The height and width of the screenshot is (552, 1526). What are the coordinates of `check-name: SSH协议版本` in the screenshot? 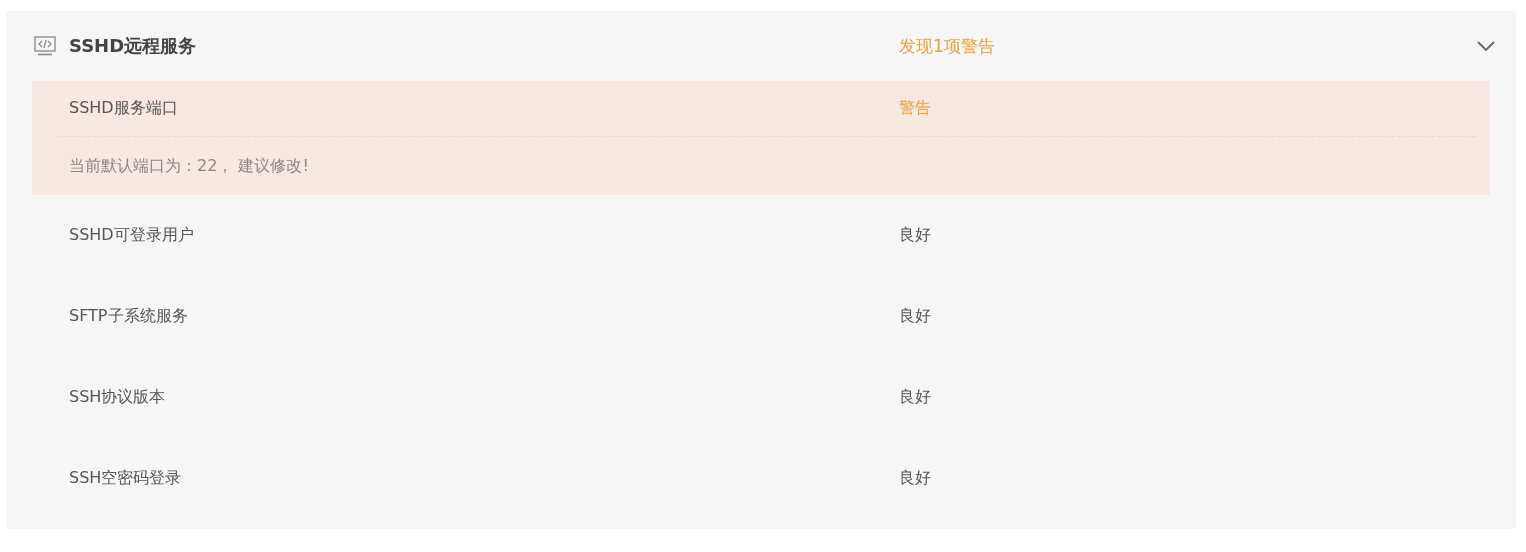 It's located at (117, 397).